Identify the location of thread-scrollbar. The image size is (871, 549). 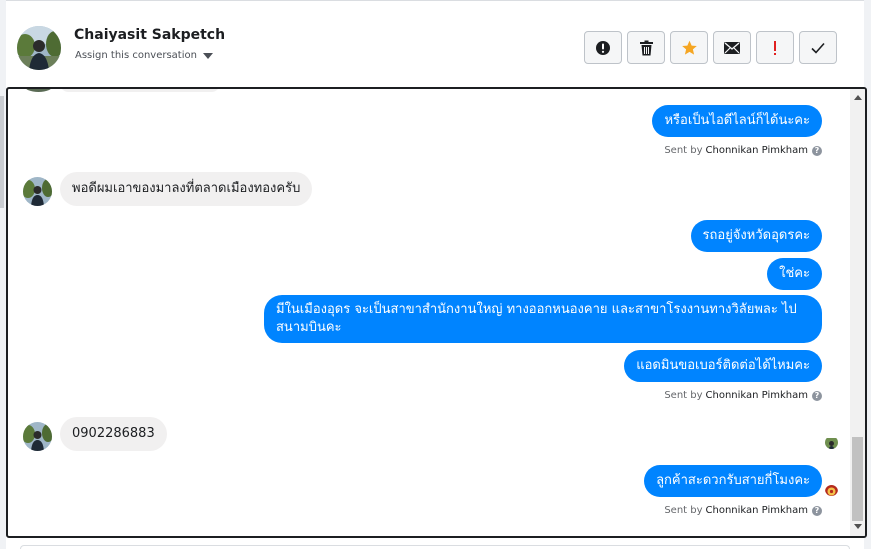
(857, 312).